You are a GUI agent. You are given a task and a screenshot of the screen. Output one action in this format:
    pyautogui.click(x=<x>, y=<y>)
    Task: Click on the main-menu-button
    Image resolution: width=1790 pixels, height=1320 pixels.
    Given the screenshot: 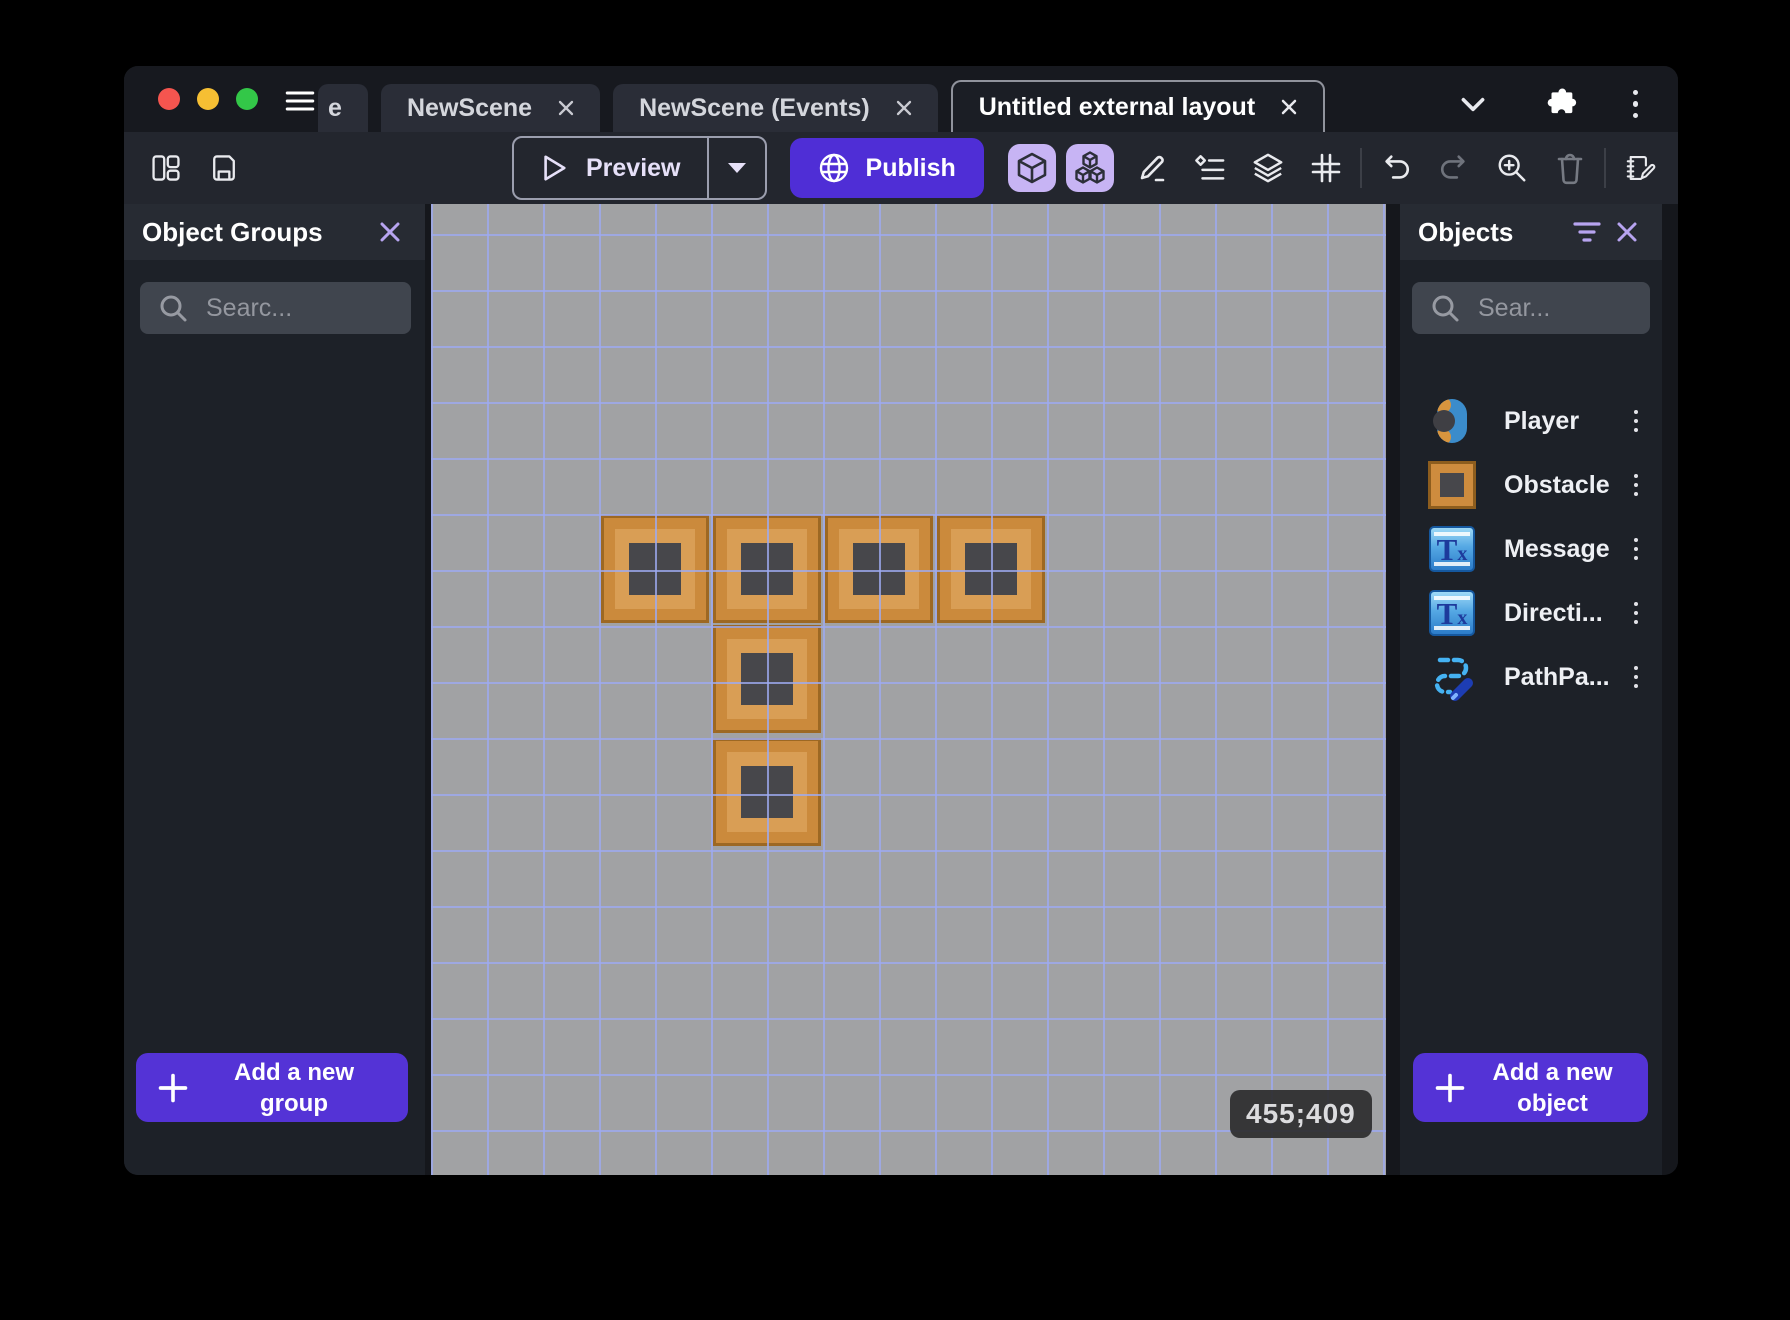 What is the action you would take?
    pyautogui.click(x=300, y=101)
    